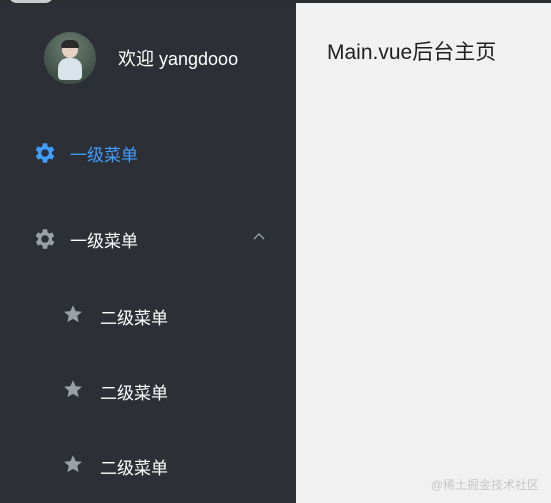 This screenshot has width=551, height=503. I want to click on page-title: Main.vue后台主页, so click(412, 52).